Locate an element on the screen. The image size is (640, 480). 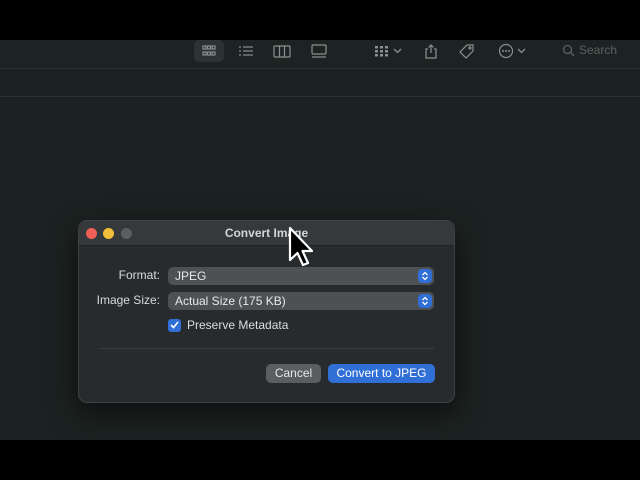
group-grid-icon is located at coordinates (381, 51).